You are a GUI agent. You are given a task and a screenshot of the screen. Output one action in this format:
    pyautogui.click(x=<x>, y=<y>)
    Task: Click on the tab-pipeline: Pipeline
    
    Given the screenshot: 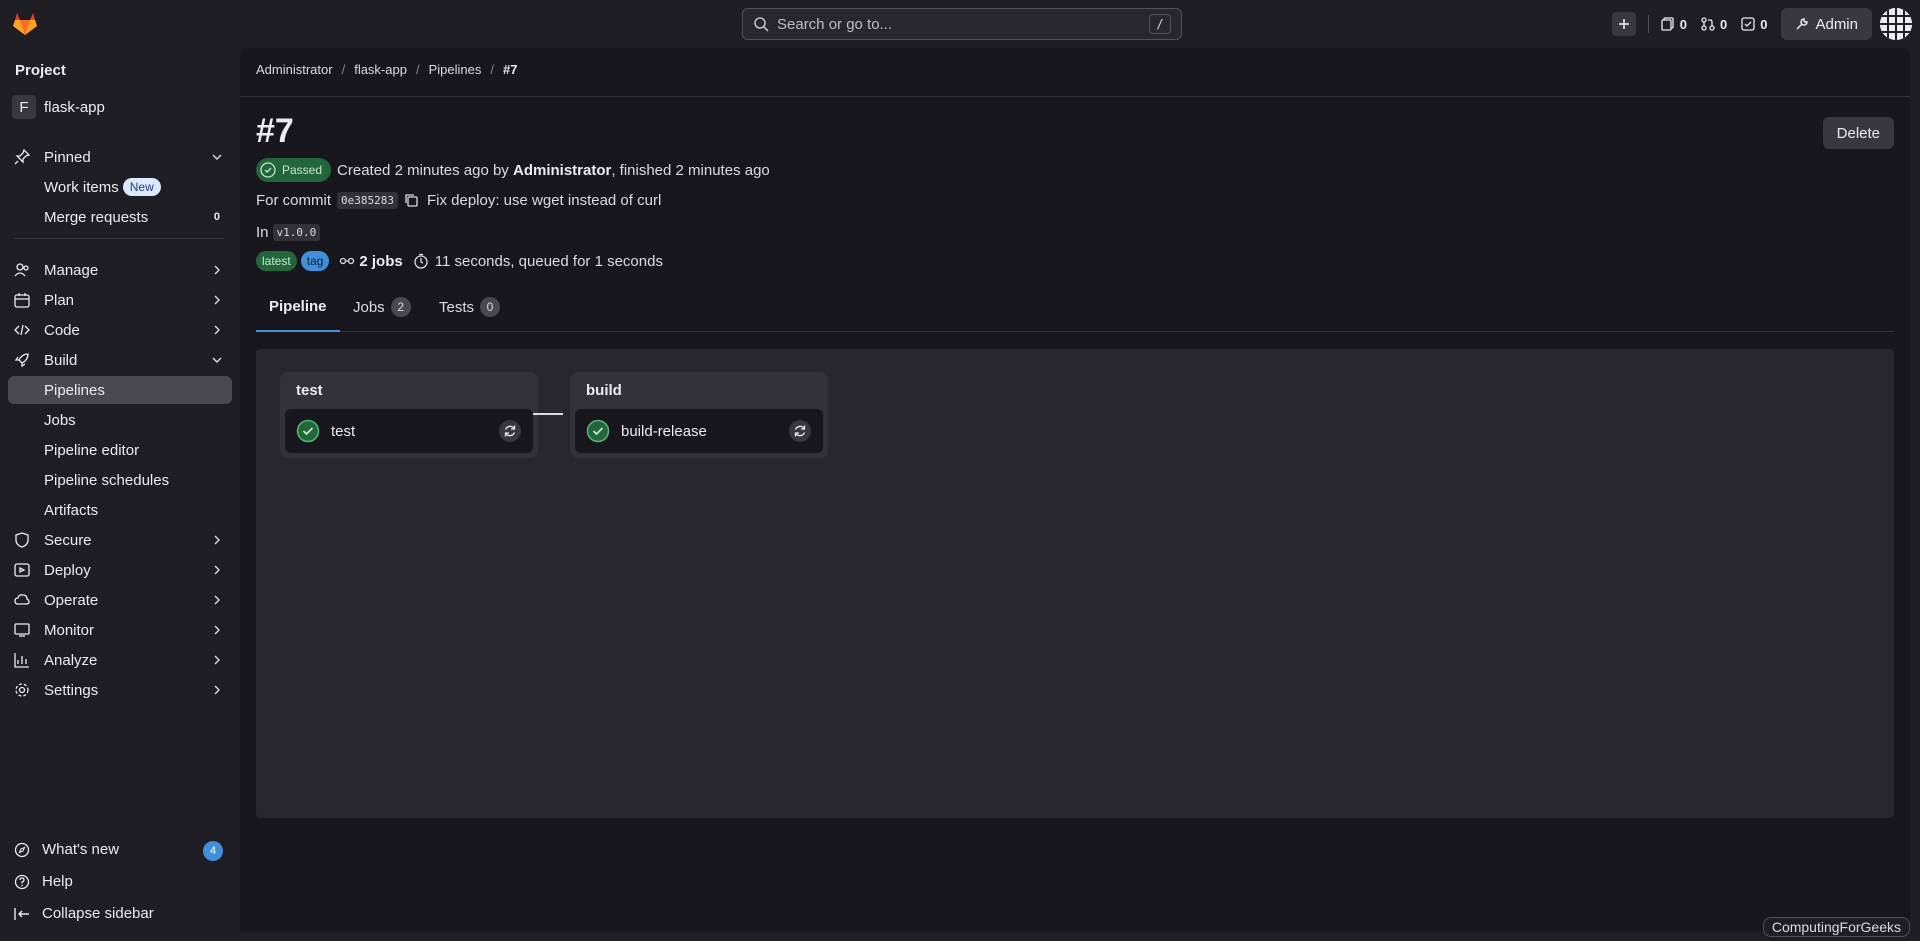 What is the action you would take?
    pyautogui.click(x=298, y=307)
    